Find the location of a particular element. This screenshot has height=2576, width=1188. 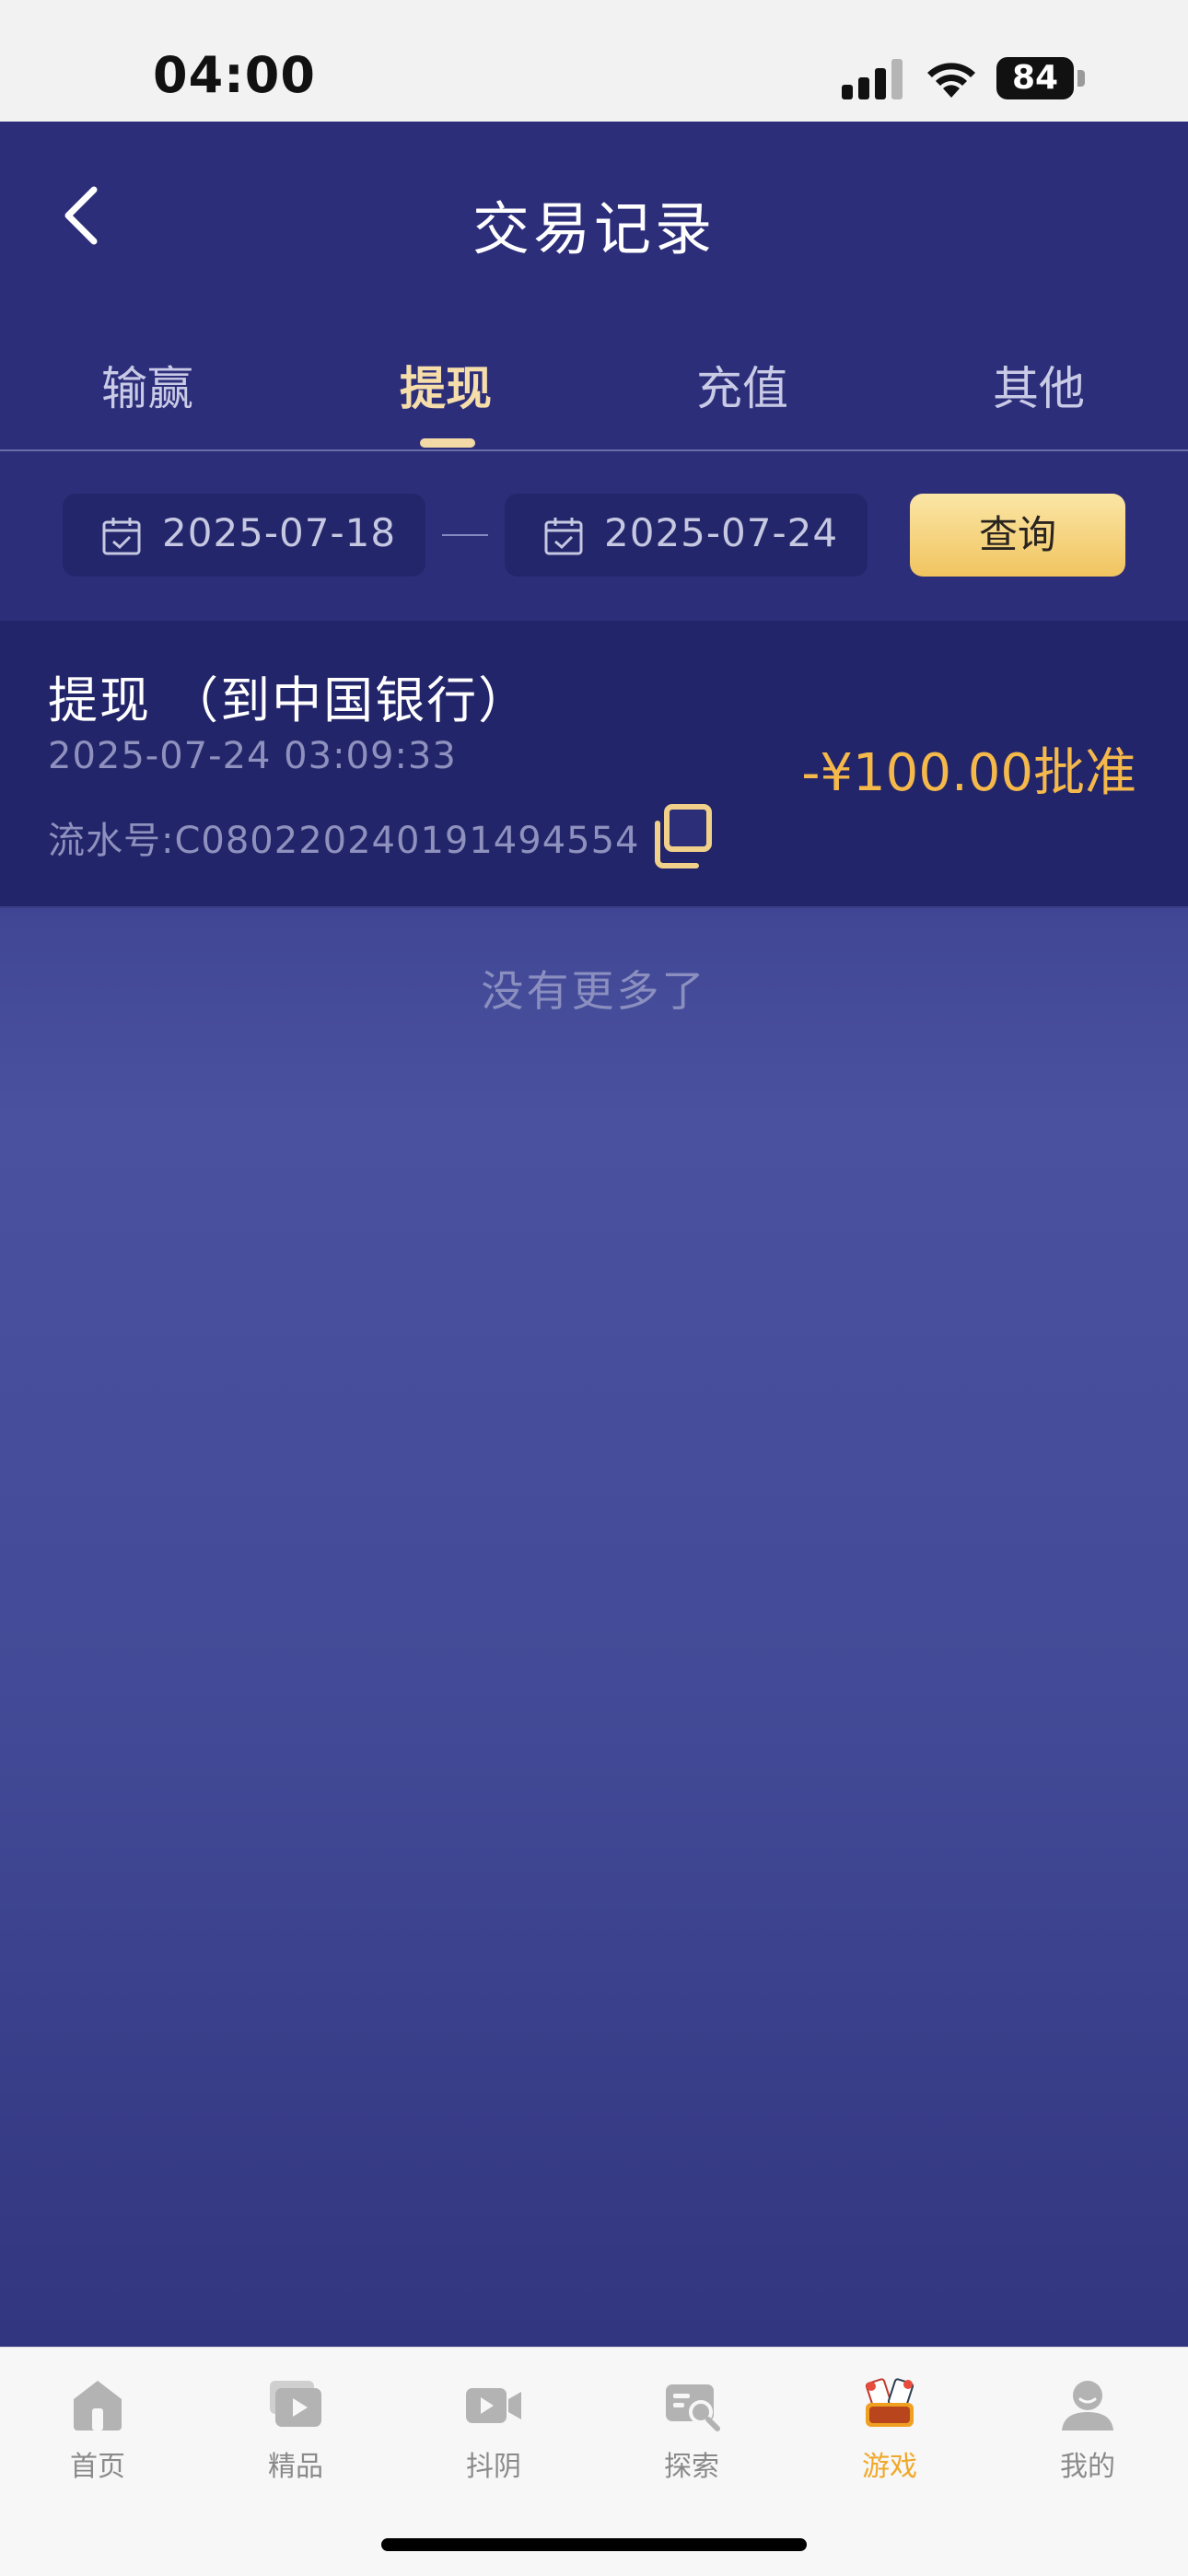

nav-header: 交易记录 is located at coordinates (594, 214).